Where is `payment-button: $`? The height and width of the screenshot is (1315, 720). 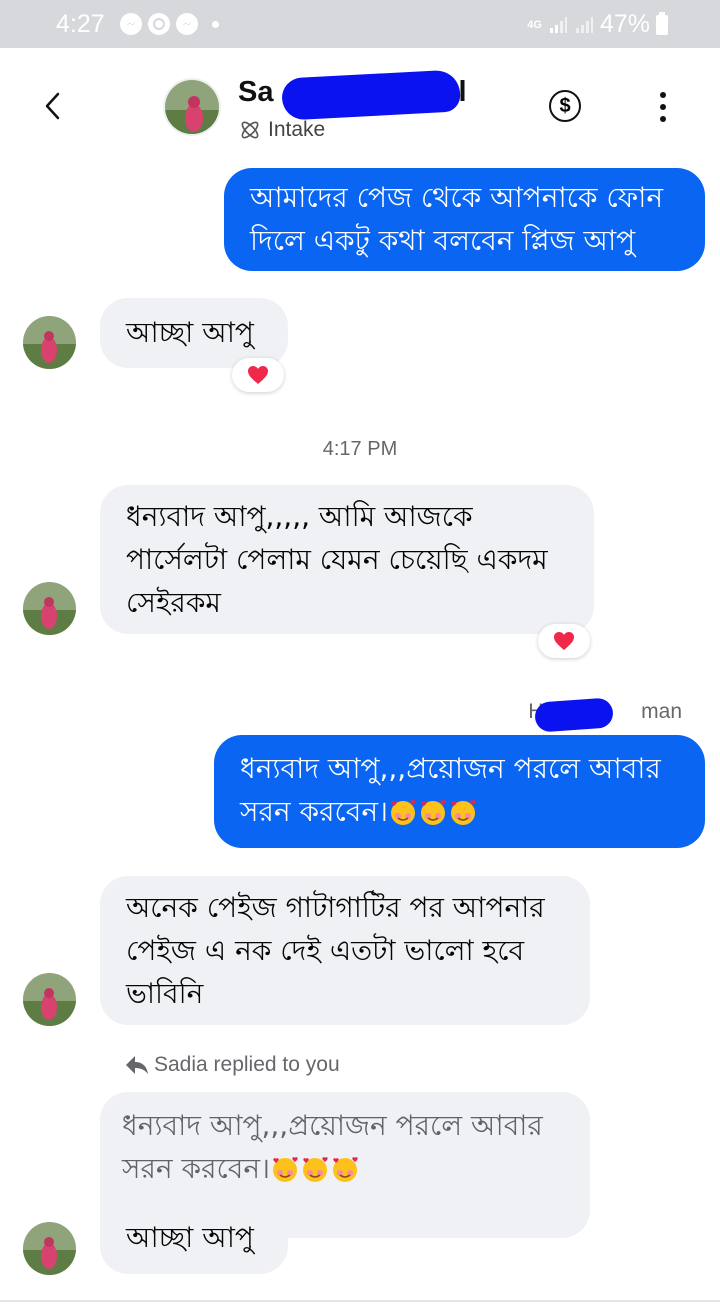
payment-button: $ is located at coordinates (565, 106).